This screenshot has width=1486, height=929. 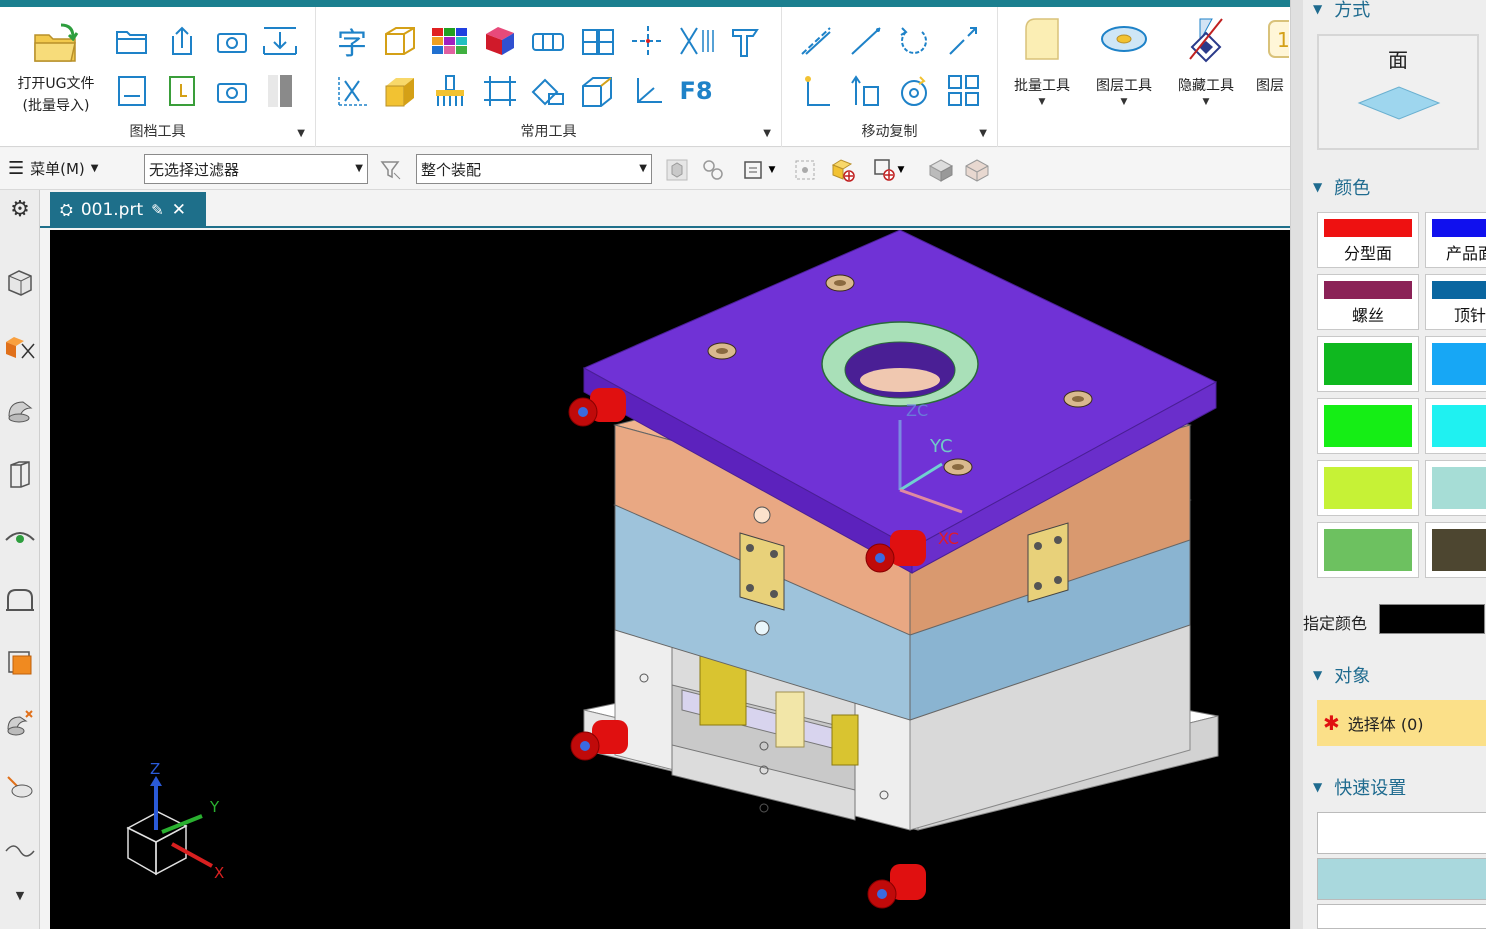 I want to click on select-all-button, so click(x=677, y=170).